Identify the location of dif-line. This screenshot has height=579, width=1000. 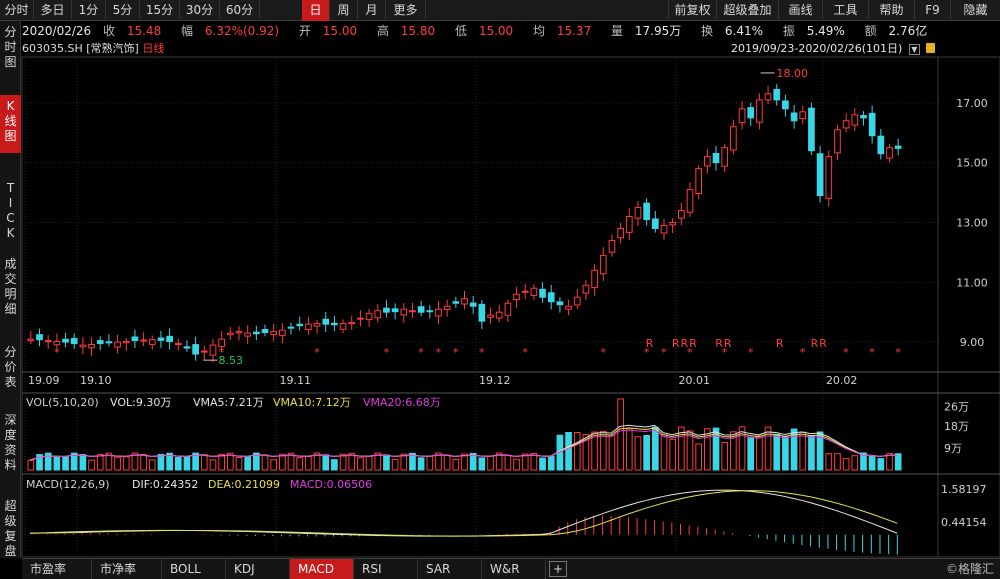
(463, 513).